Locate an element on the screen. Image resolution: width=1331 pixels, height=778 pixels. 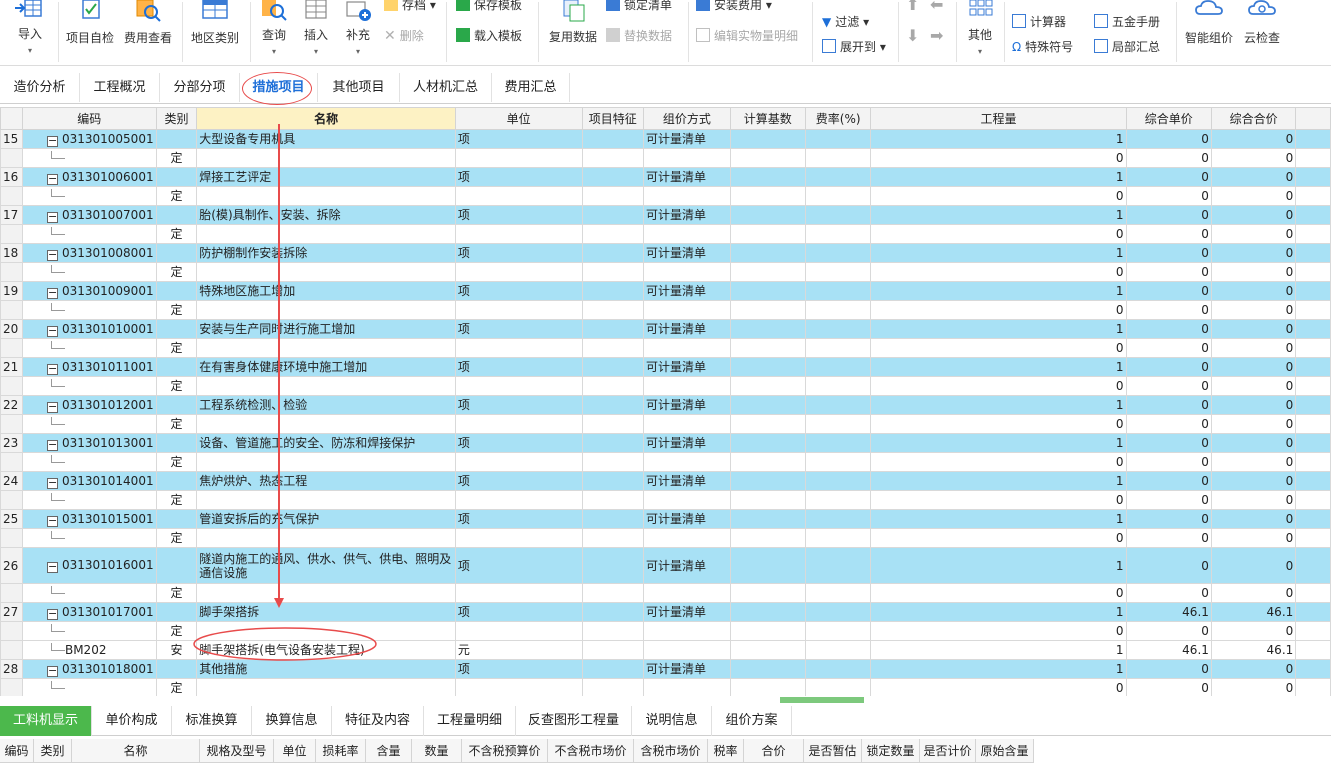
tab-project-overview: 工程概况 is located at coordinates (120, 87).